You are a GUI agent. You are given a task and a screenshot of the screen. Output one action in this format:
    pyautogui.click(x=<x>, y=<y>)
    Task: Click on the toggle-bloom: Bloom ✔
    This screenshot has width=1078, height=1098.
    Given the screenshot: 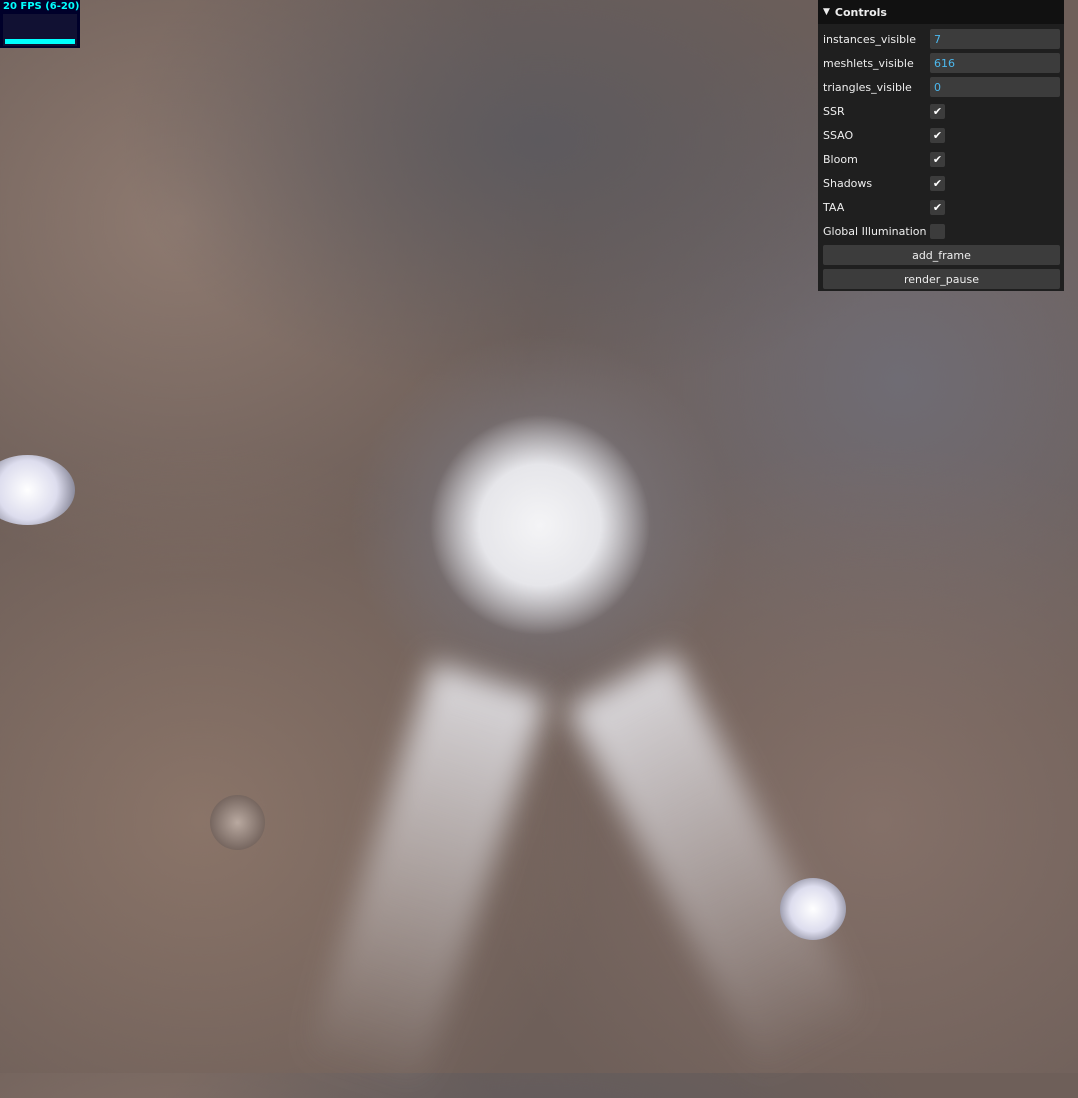 What is the action you would take?
    pyautogui.click(x=942, y=159)
    